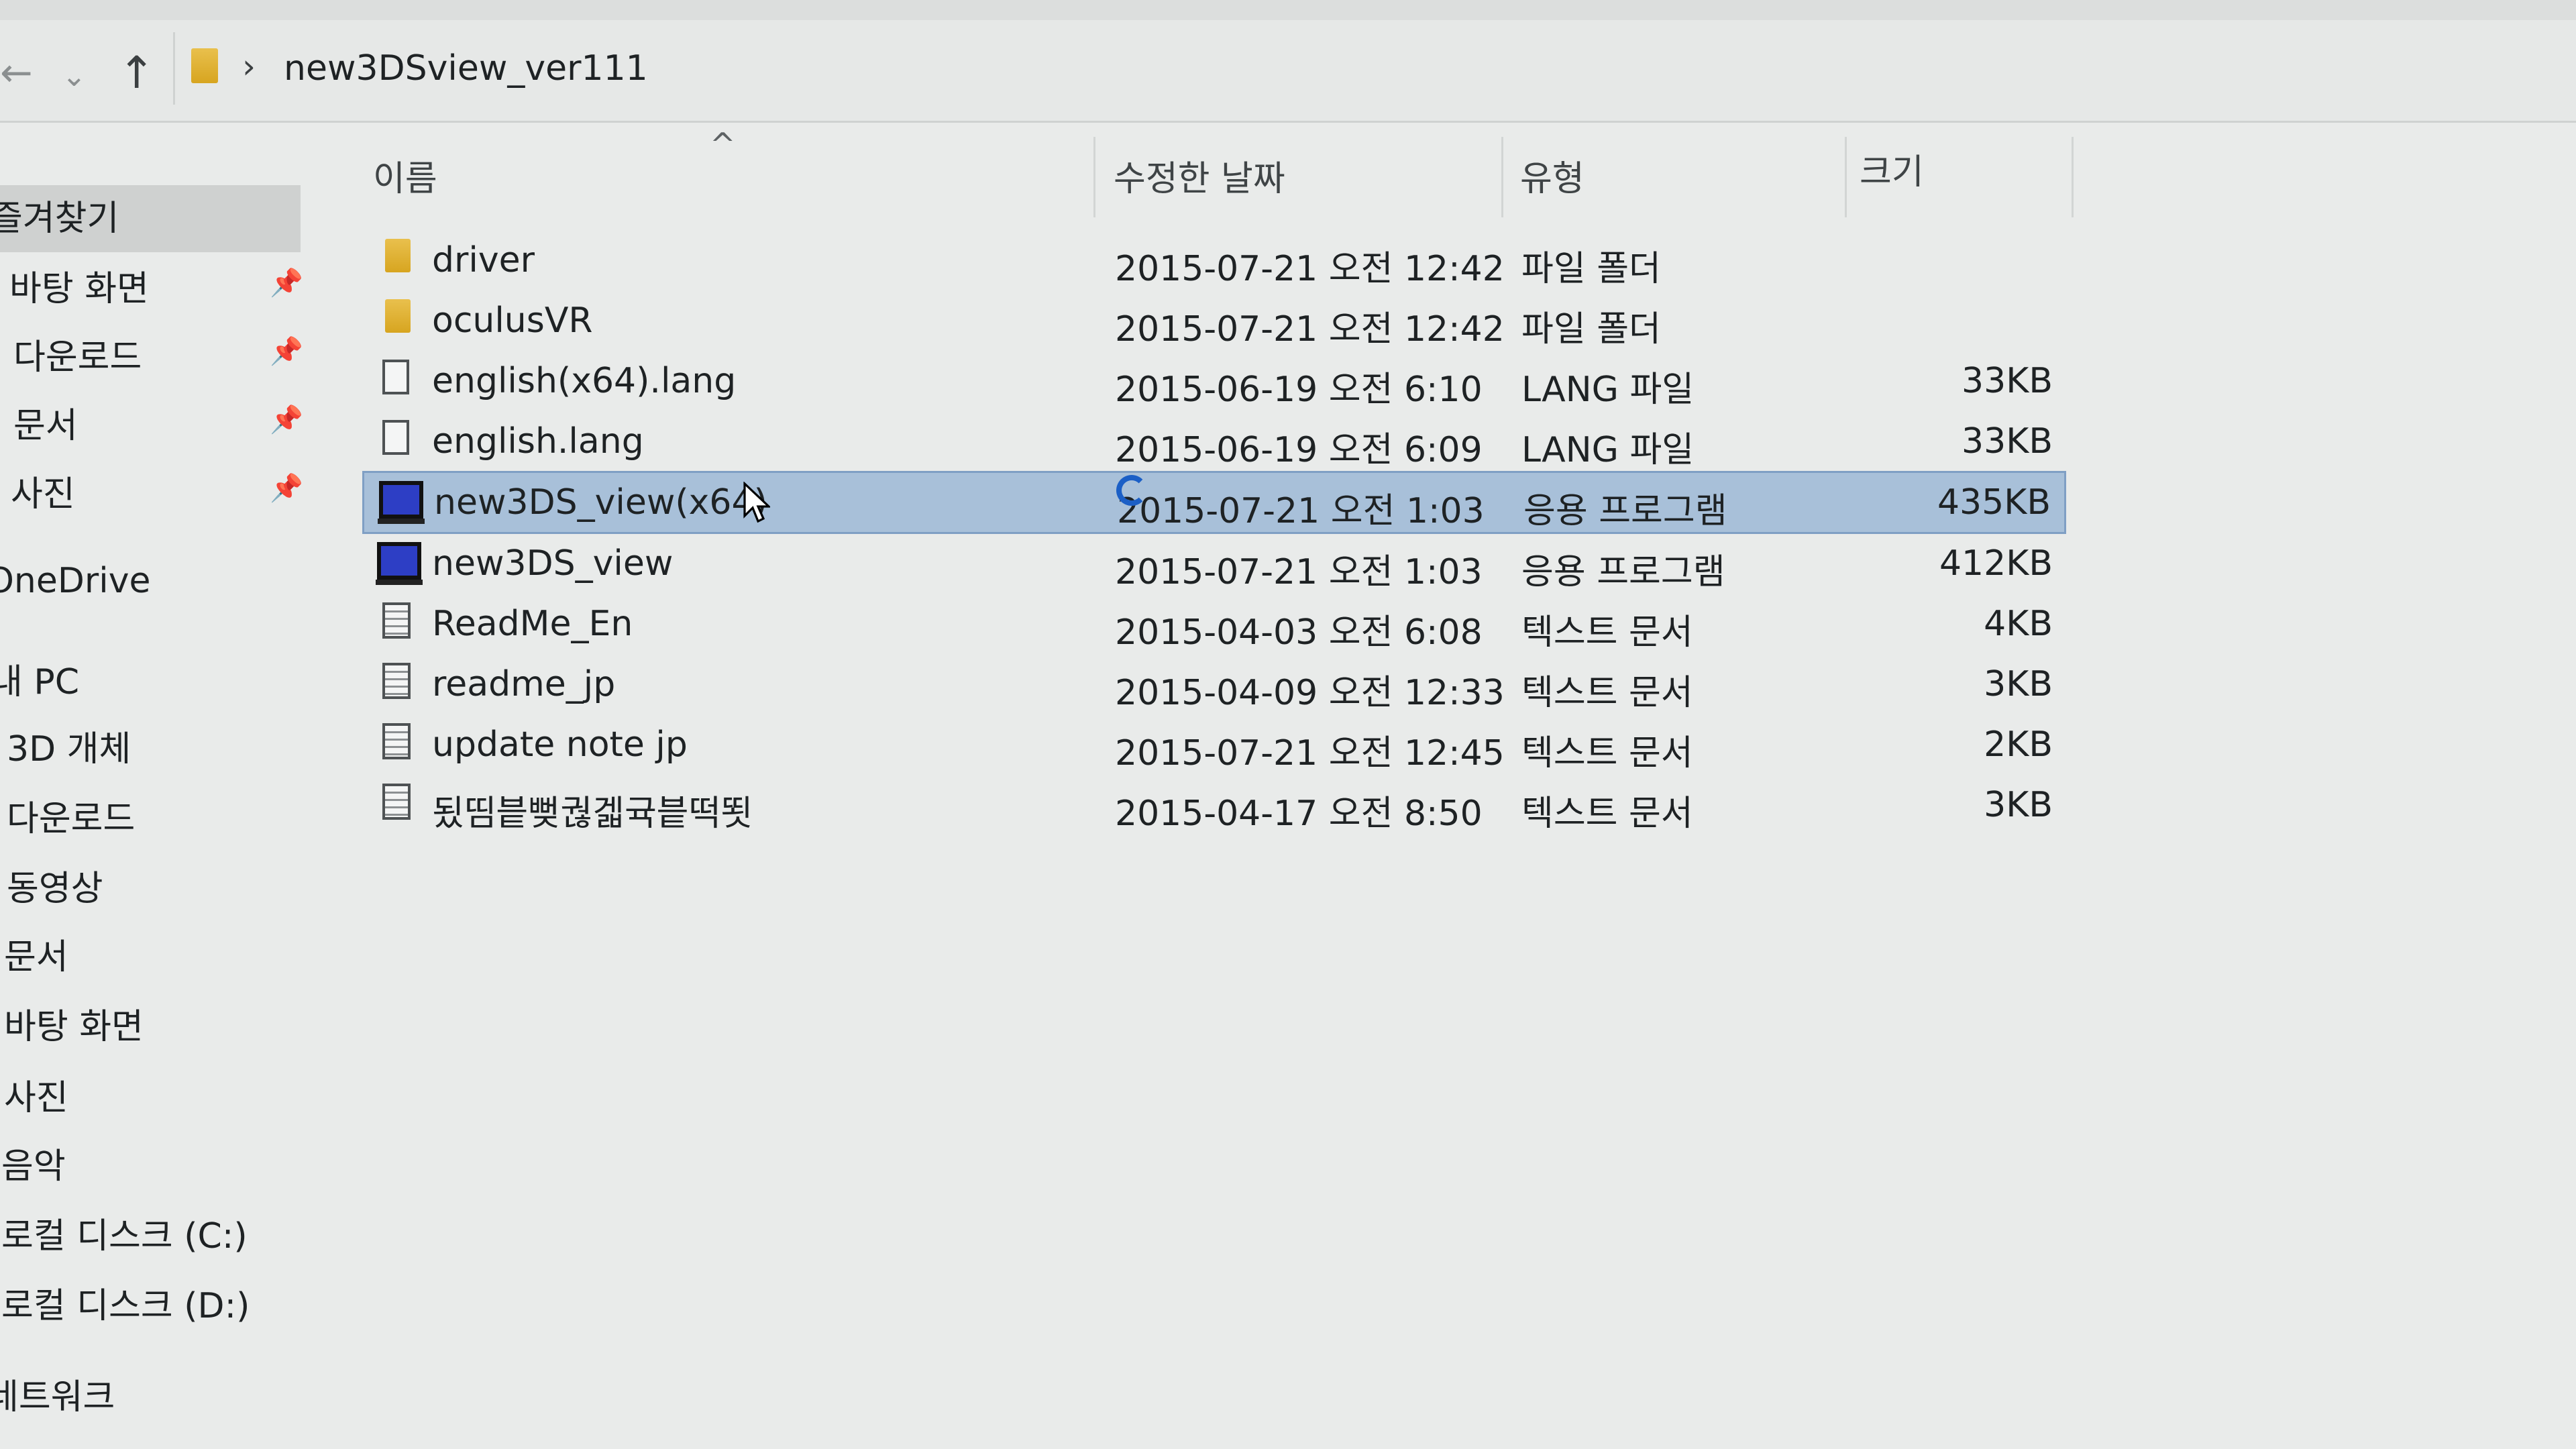 This screenshot has height=1449, width=2576. What do you see at coordinates (1310, 753) in the screenshot?
I see `file-date-modified: 2015-07-21 오전 12:45` at bounding box center [1310, 753].